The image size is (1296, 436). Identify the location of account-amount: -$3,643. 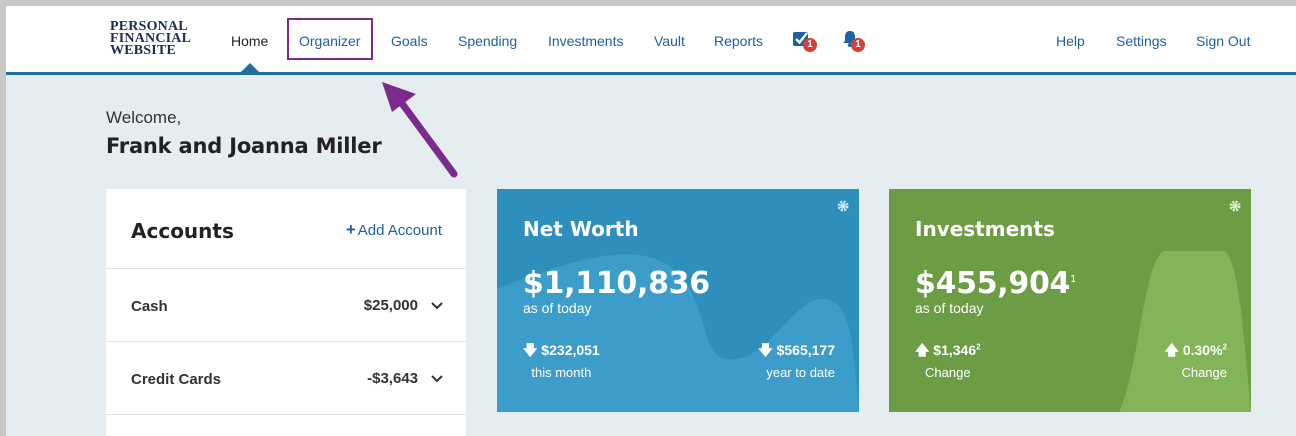
(392, 378).